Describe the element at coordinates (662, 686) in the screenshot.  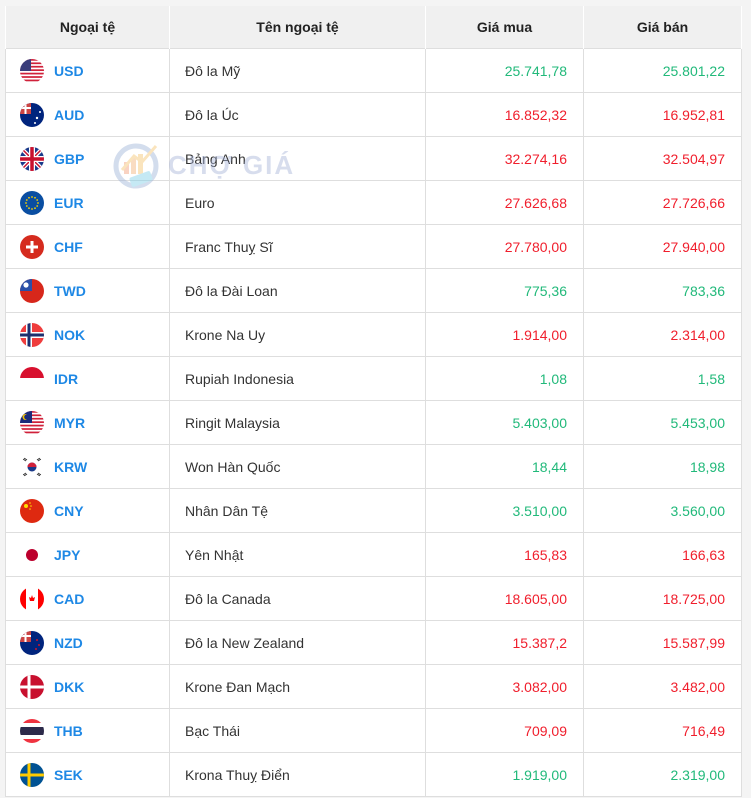
I see `sell-price: 3.482,00` at that location.